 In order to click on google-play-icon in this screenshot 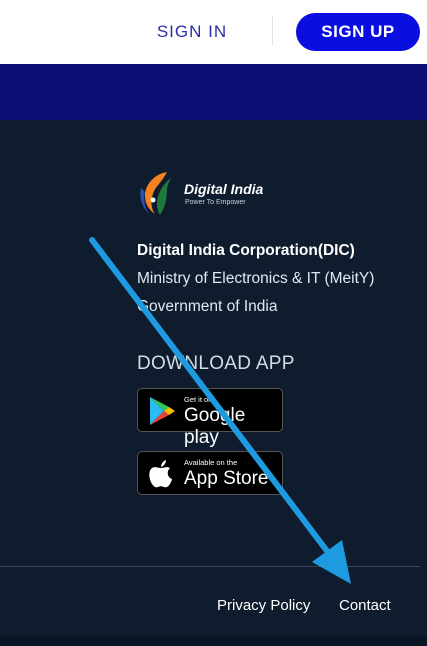, I will do `click(162, 411)`.